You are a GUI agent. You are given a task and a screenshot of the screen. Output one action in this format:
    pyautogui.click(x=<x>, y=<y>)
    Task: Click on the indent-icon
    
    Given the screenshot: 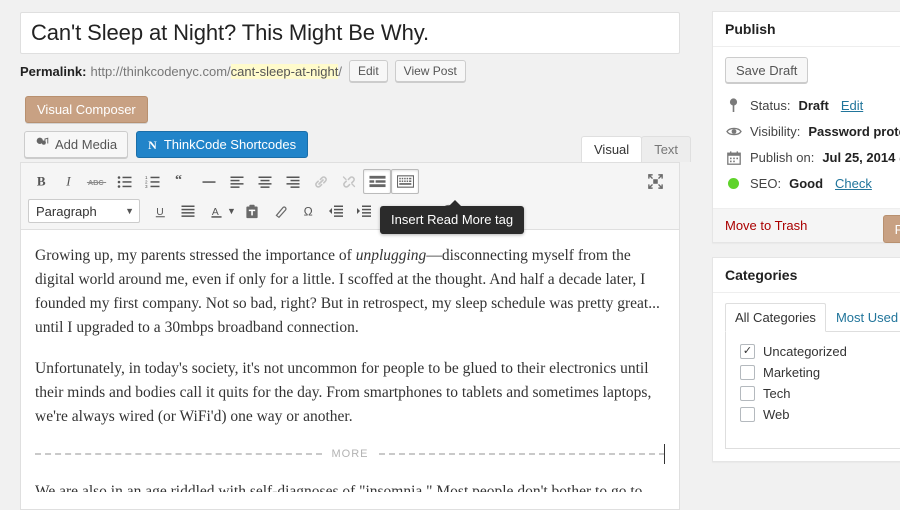 What is the action you would take?
    pyautogui.click(x=364, y=211)
    